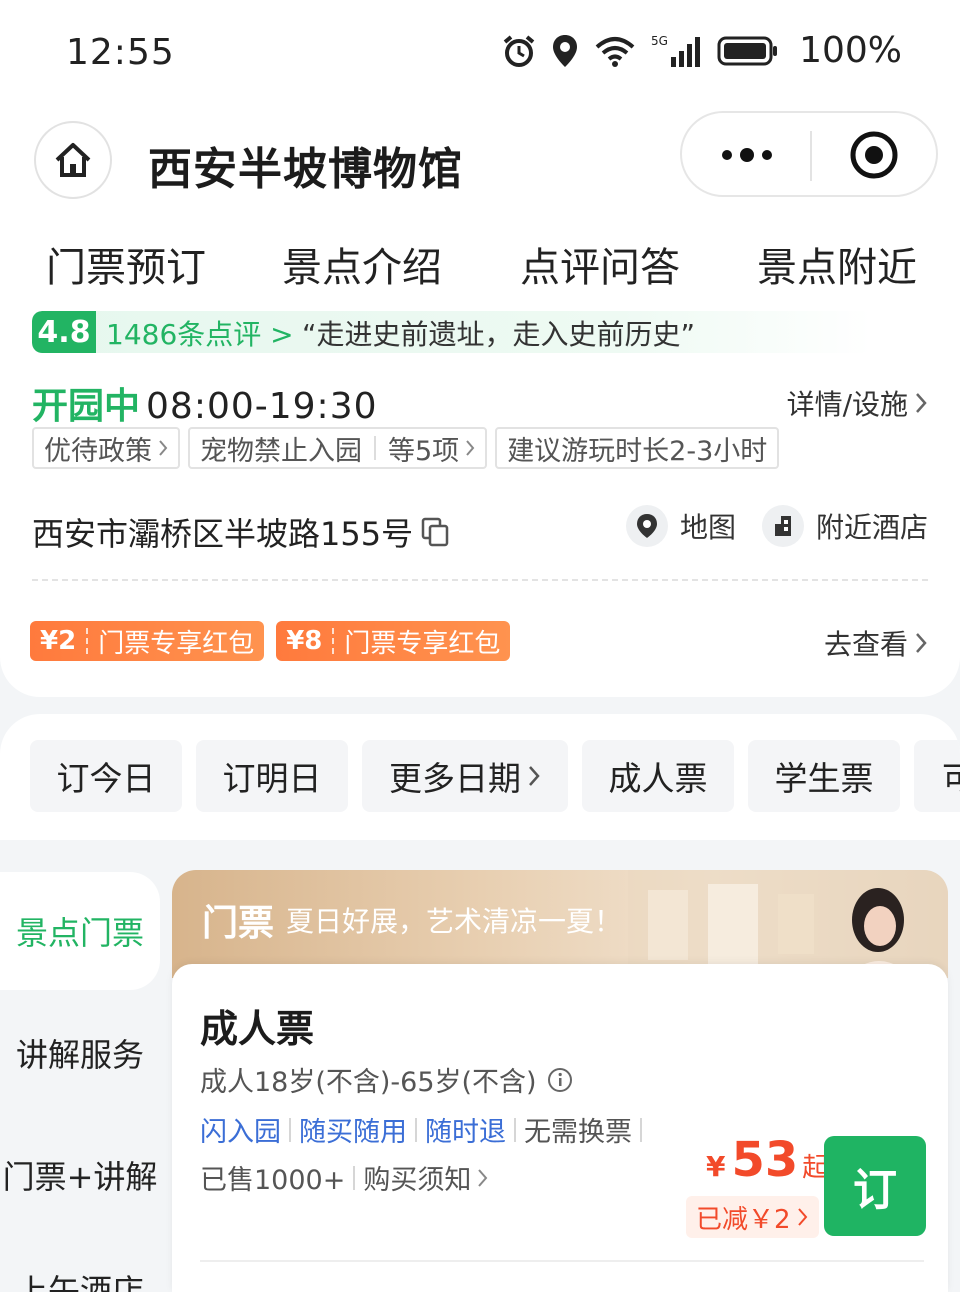 Image resolution: width=960 pixels, height=1292 pixels. I want to click on category-sidebar: 景点门票 讲解服务 门票+讲解 上午酒店, so click(85, 1067).